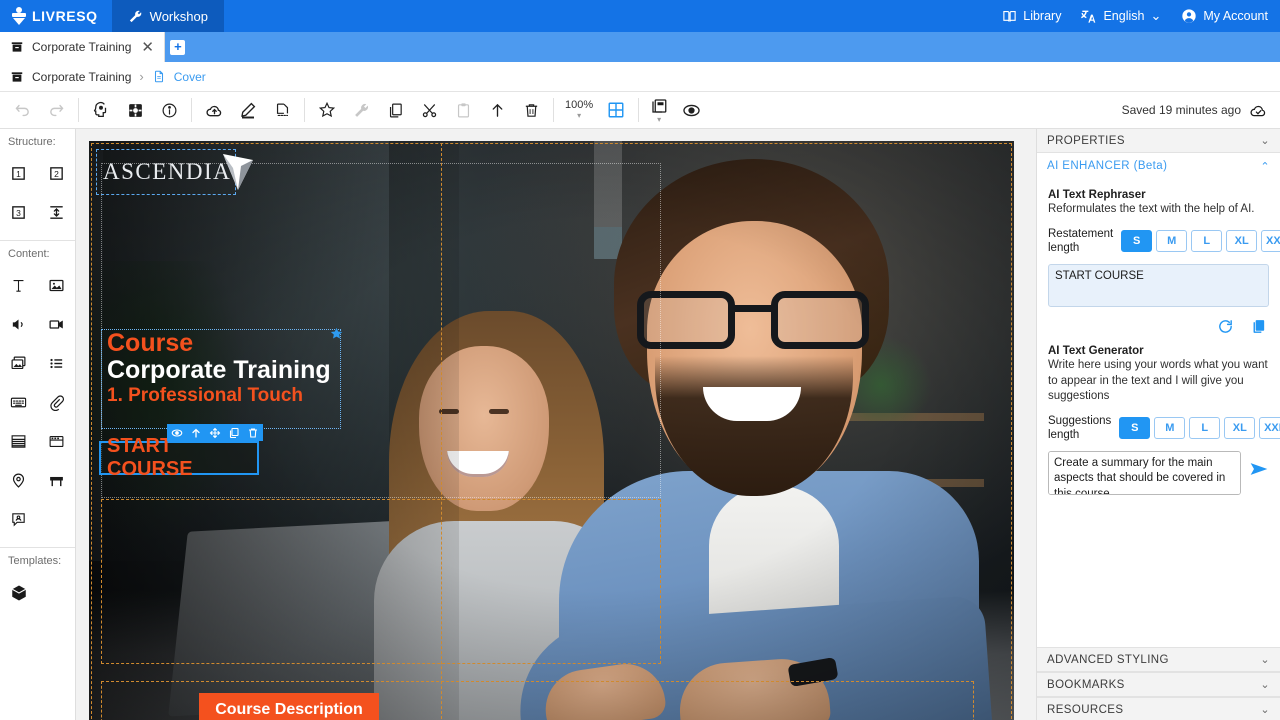 This screenshot has width=1280, height=720. I want to click on svg-text: 3, so click(18, 213).